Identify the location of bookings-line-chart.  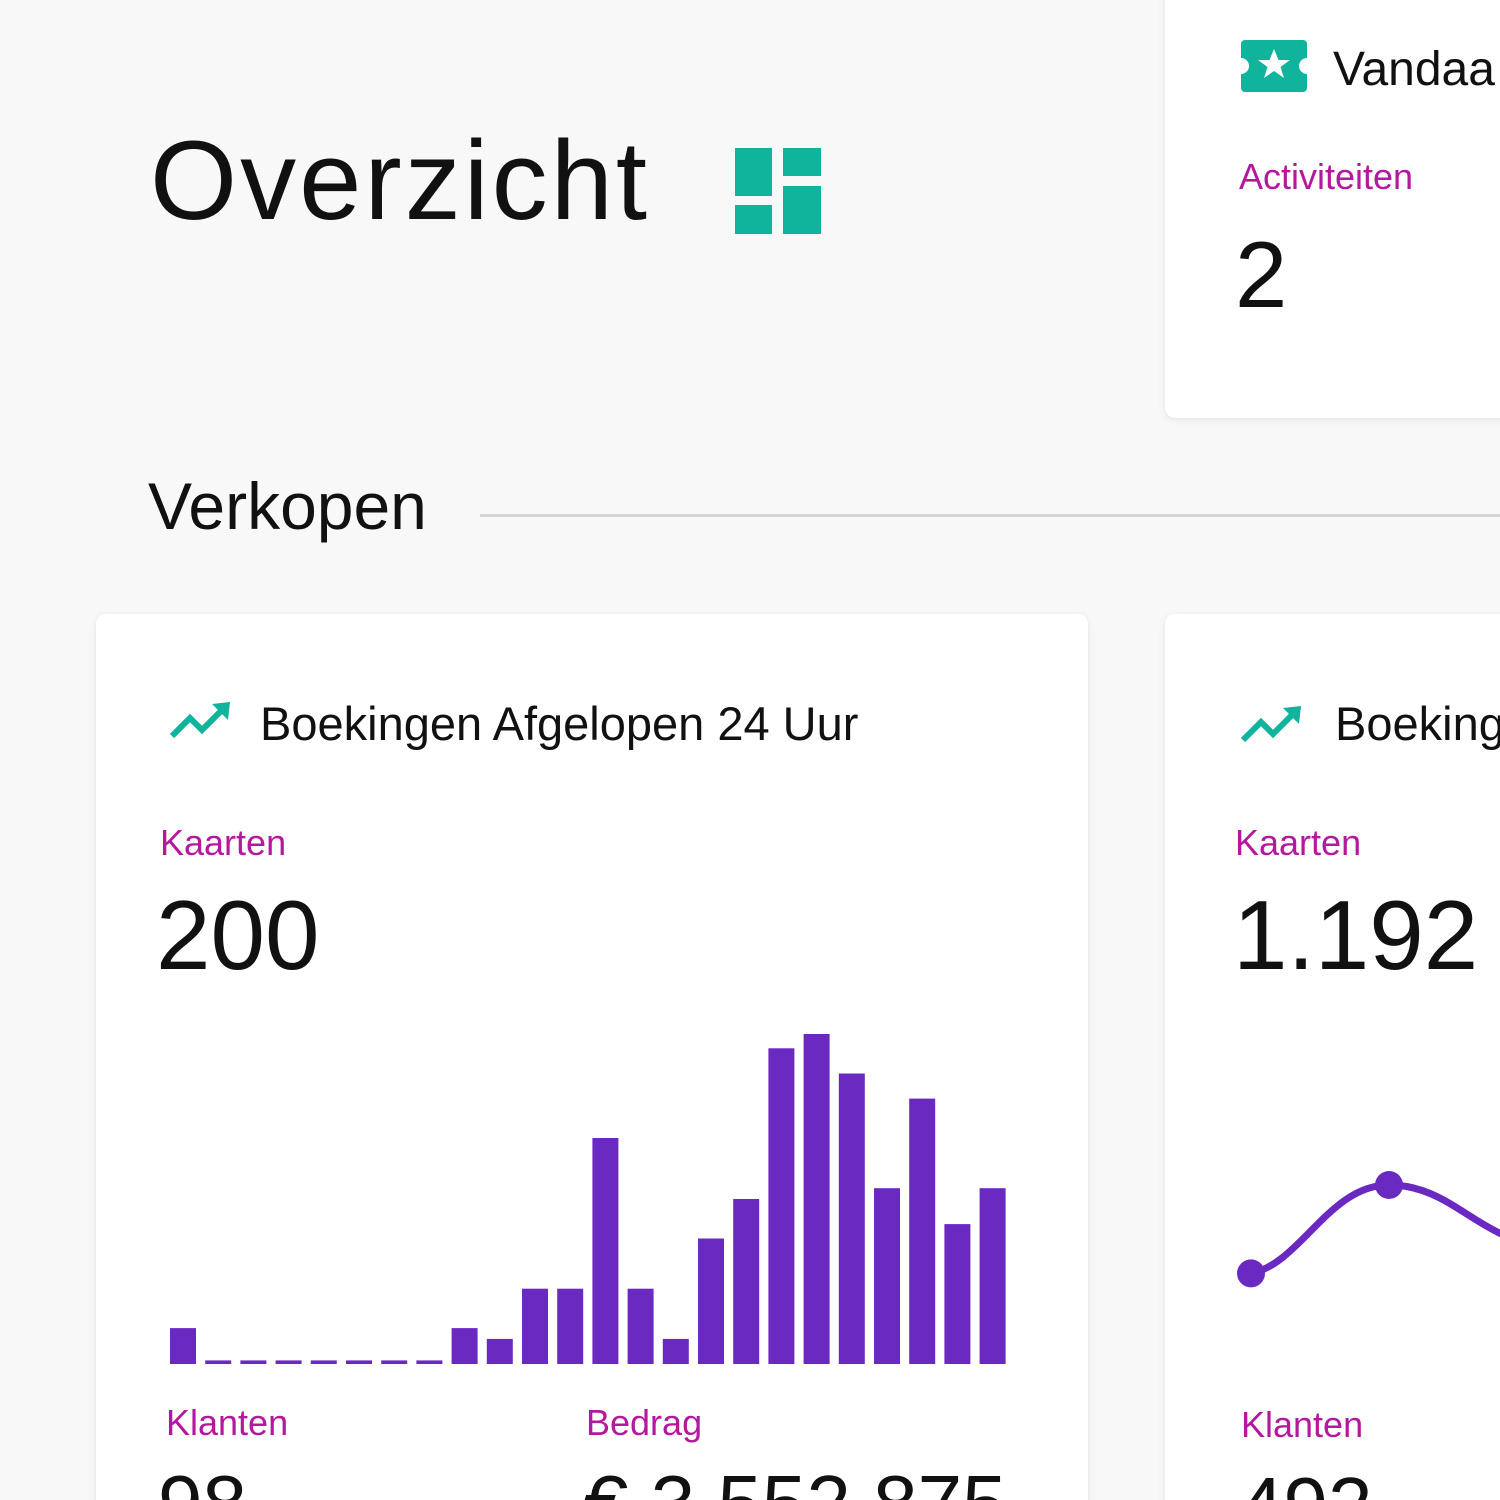
(1368, 1229).